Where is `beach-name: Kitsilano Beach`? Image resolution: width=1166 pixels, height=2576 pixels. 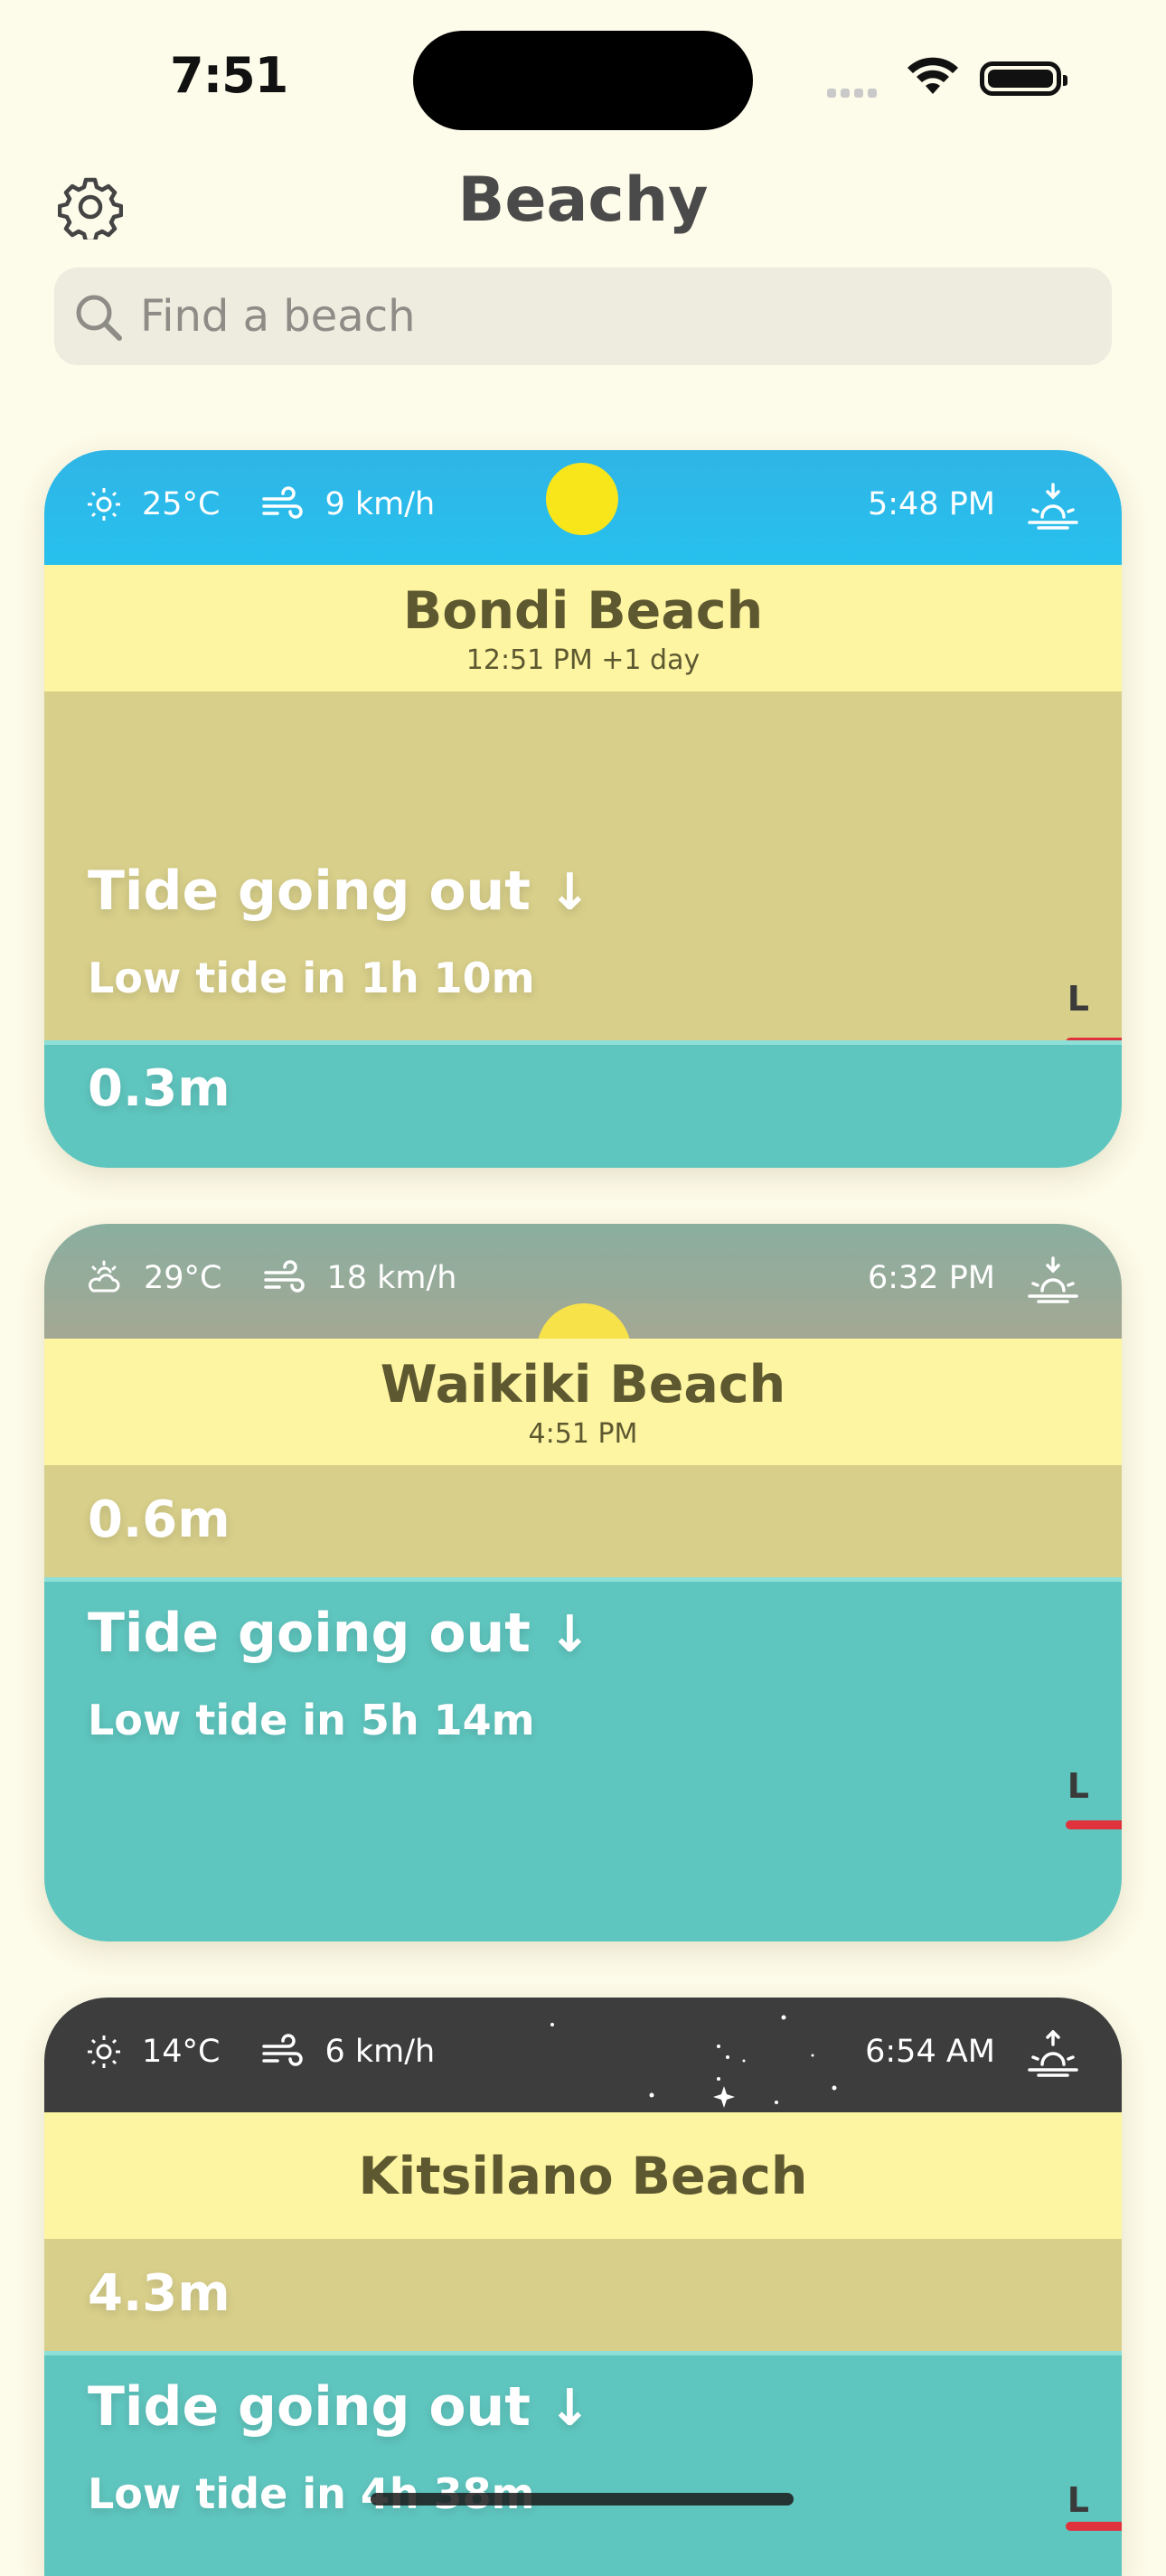 beach-name: Kitsilano Beach is located at coordinates (583, 2176).